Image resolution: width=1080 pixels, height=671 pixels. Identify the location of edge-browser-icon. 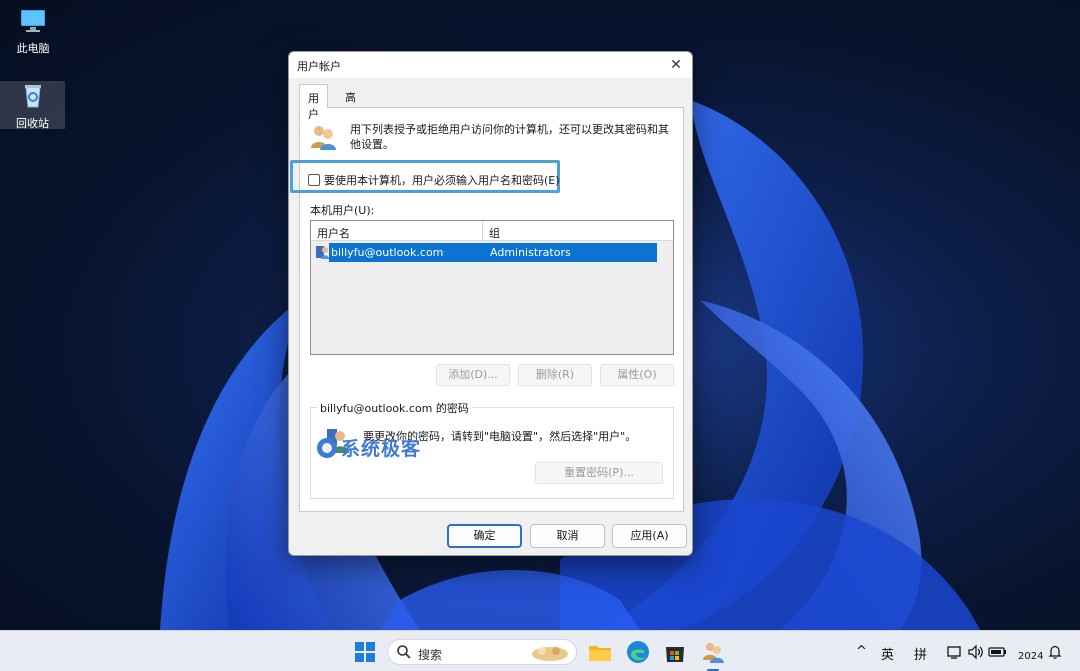
(638, 652).